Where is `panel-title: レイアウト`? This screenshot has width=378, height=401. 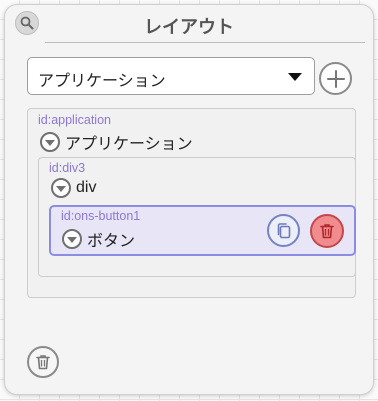
panel-title: レイアウト is located at coordinates (189, 27).